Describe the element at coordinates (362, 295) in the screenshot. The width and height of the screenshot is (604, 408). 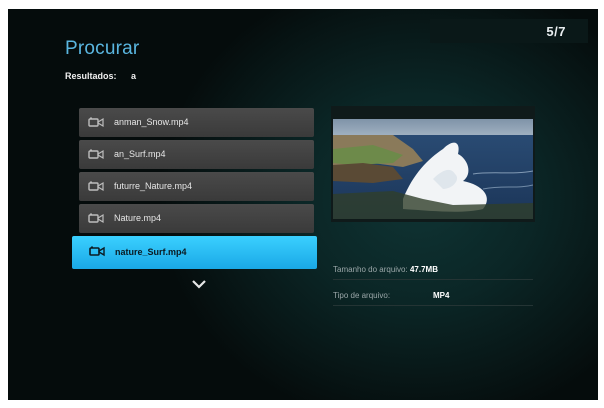
I see `file-type-label: Tipo de arquivo:` at that location.